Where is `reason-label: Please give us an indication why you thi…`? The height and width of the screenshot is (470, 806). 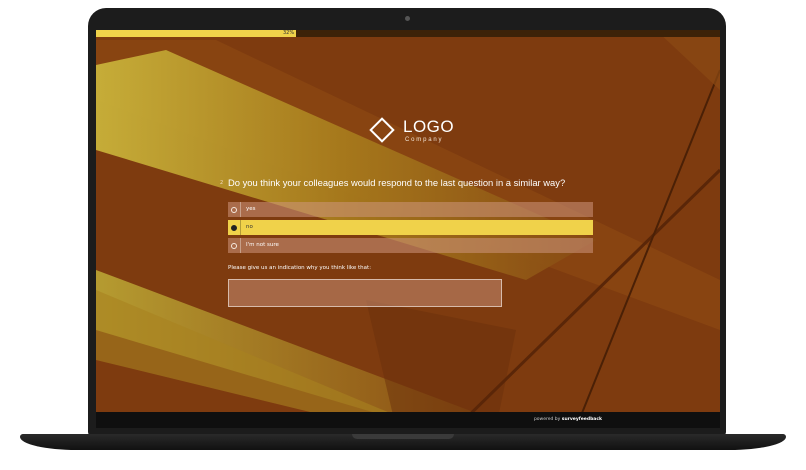 reason-label: Please give us an indication why you thi… is located at coordinates (300, 268).